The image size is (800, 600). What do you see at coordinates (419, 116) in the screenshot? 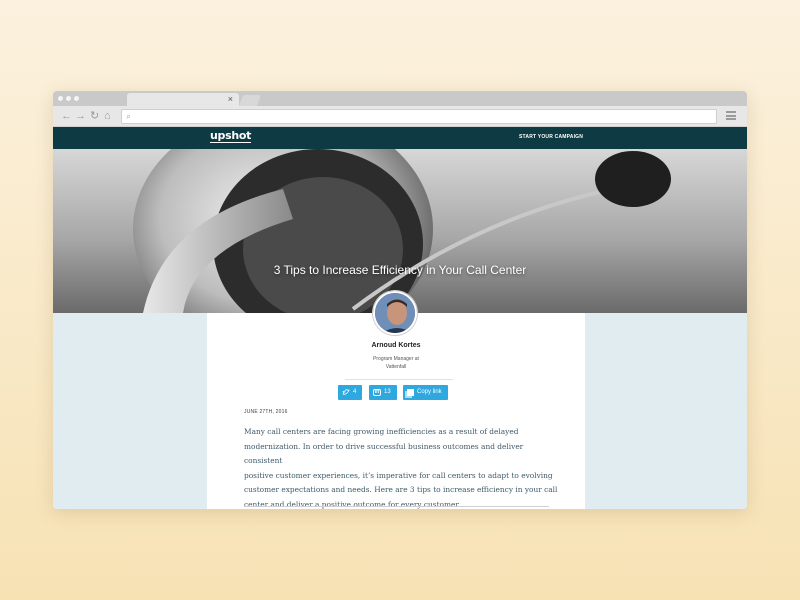
I see `address-bar: ⌕` at bounding box center [419, 116].